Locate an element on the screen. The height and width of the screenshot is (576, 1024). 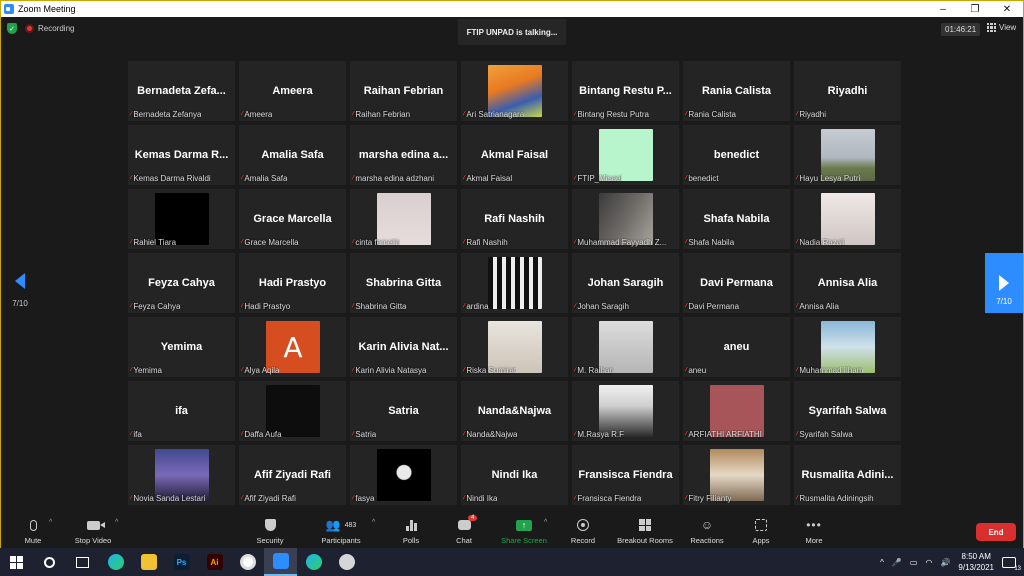
taskbar-photoshop: Ps is located at coordinates (181, 562).